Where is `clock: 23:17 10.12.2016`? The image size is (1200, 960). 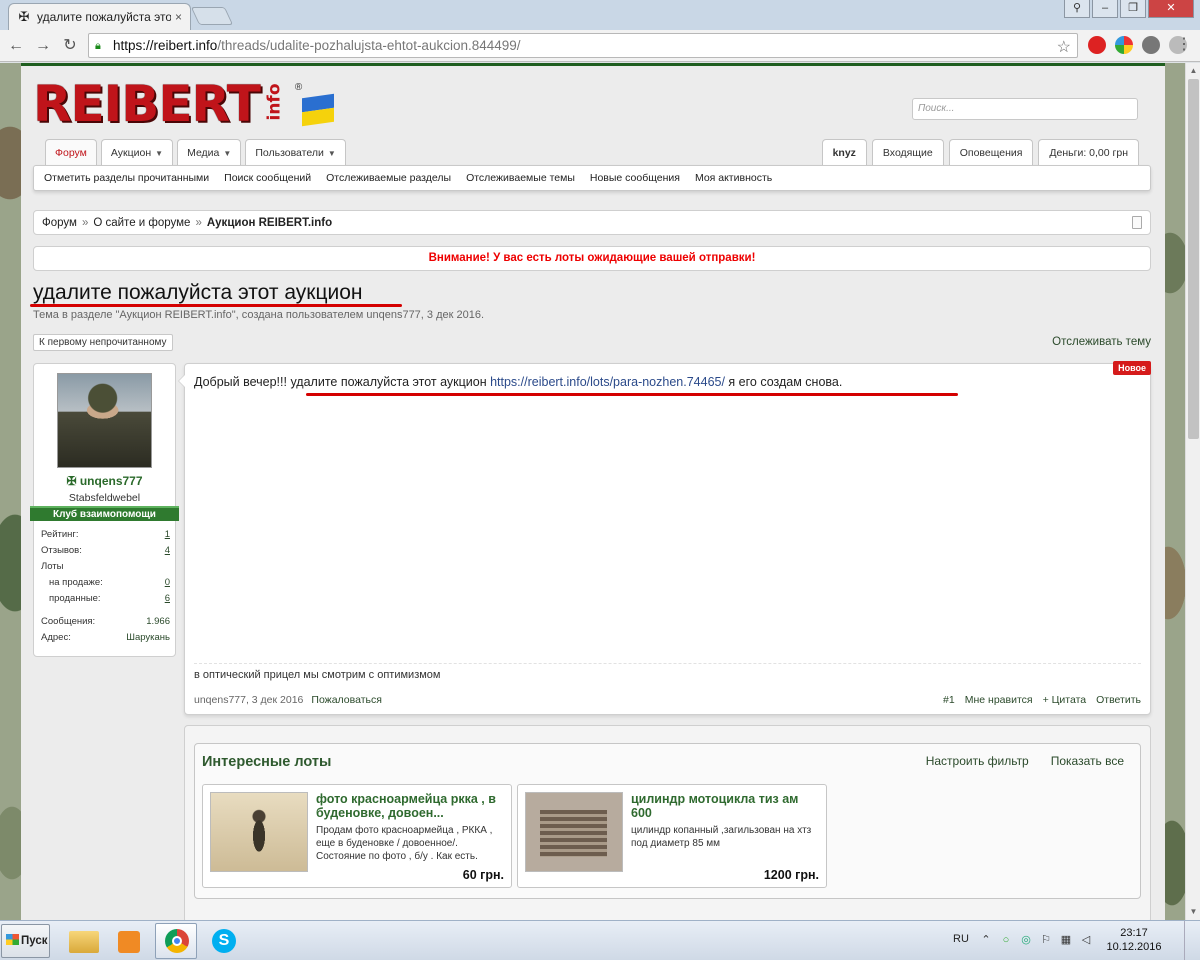 clock: 23:17 10.12.2016 is located at coordinates (1134, 940).